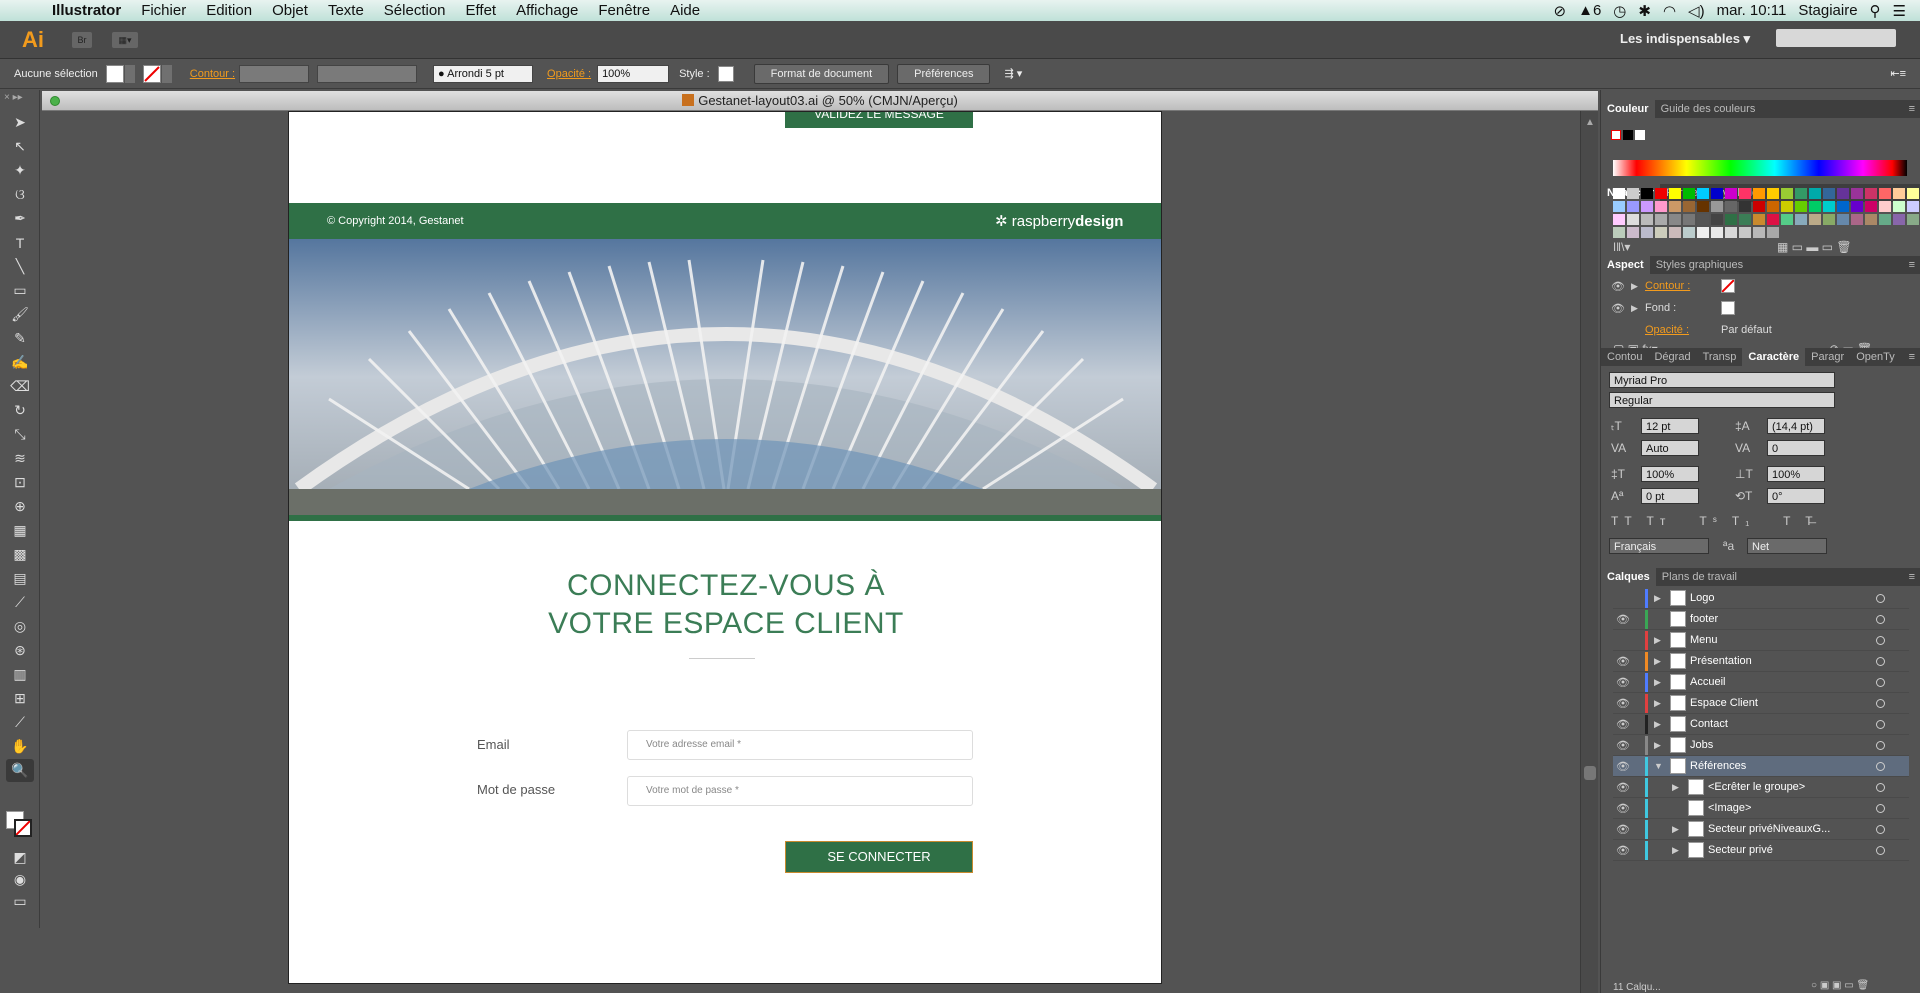 Image resolution: width=1920 pixels, height=993 pixels. What do you see at coordinates (1875, 357) in the screenshot?
I see `tab-opentype: OpenTy` at bounding box center [1875, 357].